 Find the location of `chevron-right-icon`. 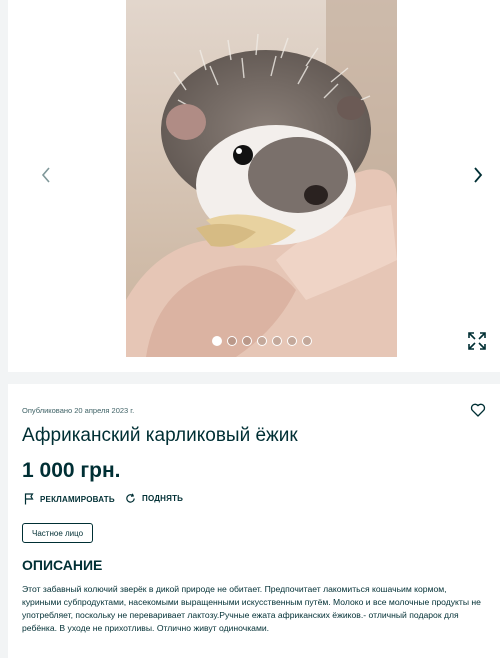

chevron-right-icon is located at coordinates (478, 175).